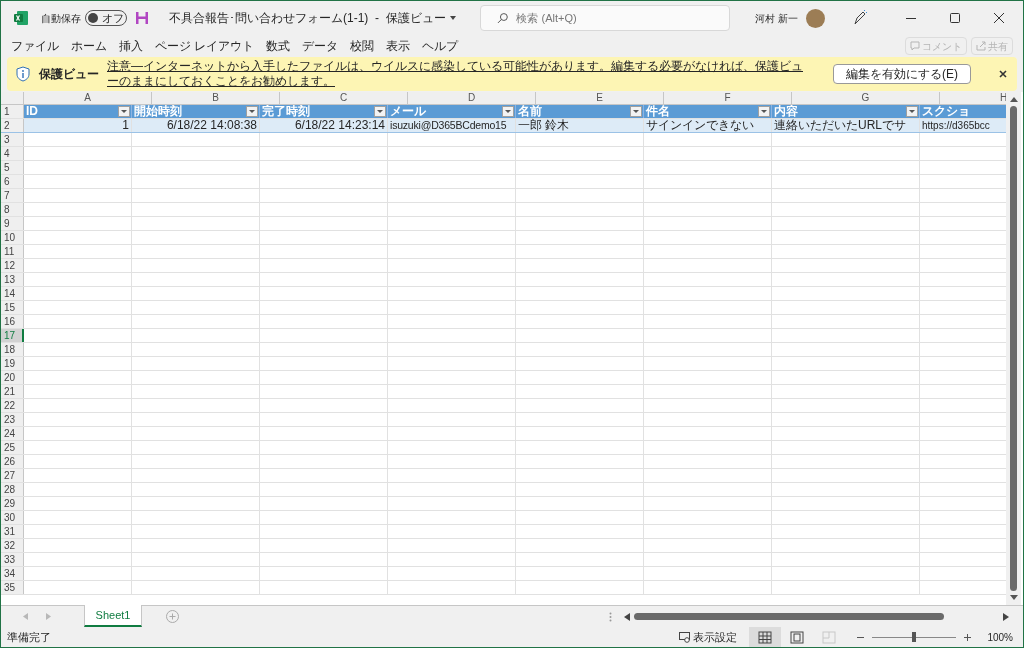 This screenshot has height=648, width=1024. Describe the element at coordinates (914, 637) in the screenshot. I see `zoom-slider` at that location.